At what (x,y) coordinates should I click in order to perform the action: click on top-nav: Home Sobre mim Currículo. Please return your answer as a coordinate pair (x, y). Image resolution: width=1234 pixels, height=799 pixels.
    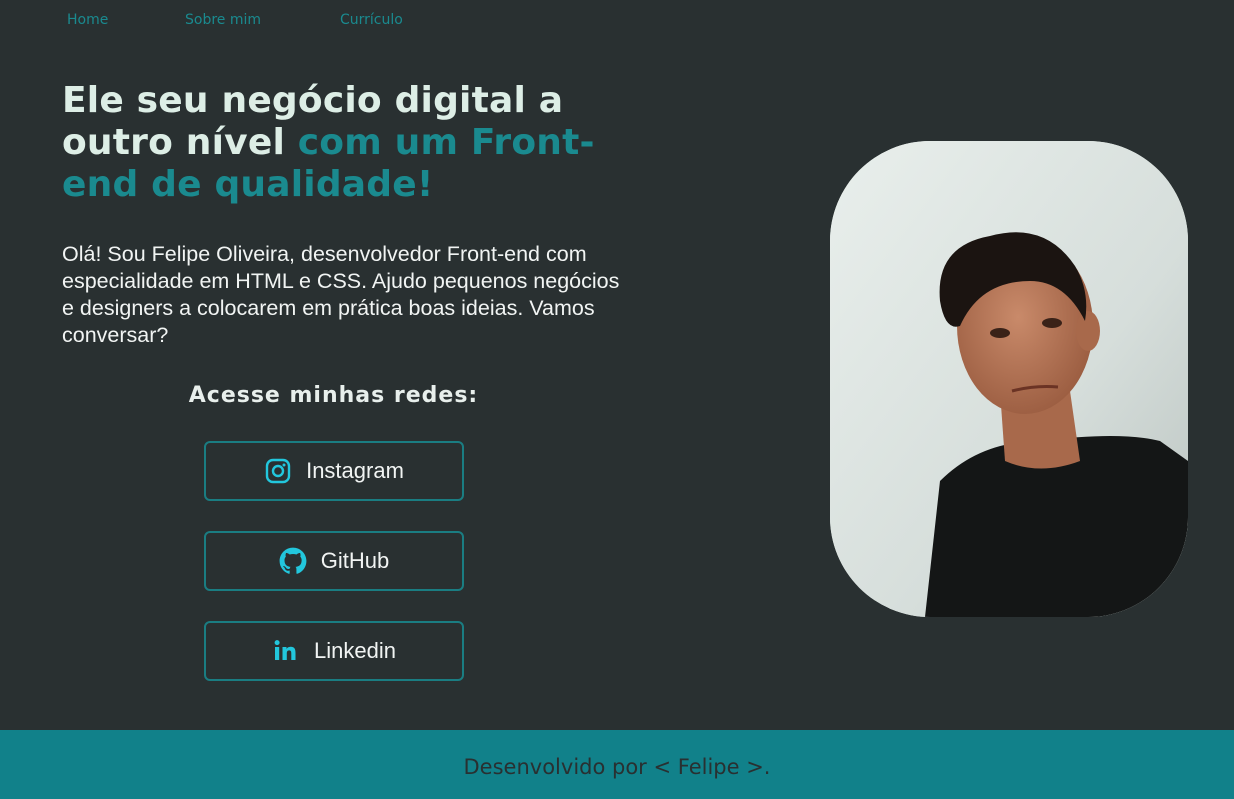
    Looking at the image, I should click on (235, 20).